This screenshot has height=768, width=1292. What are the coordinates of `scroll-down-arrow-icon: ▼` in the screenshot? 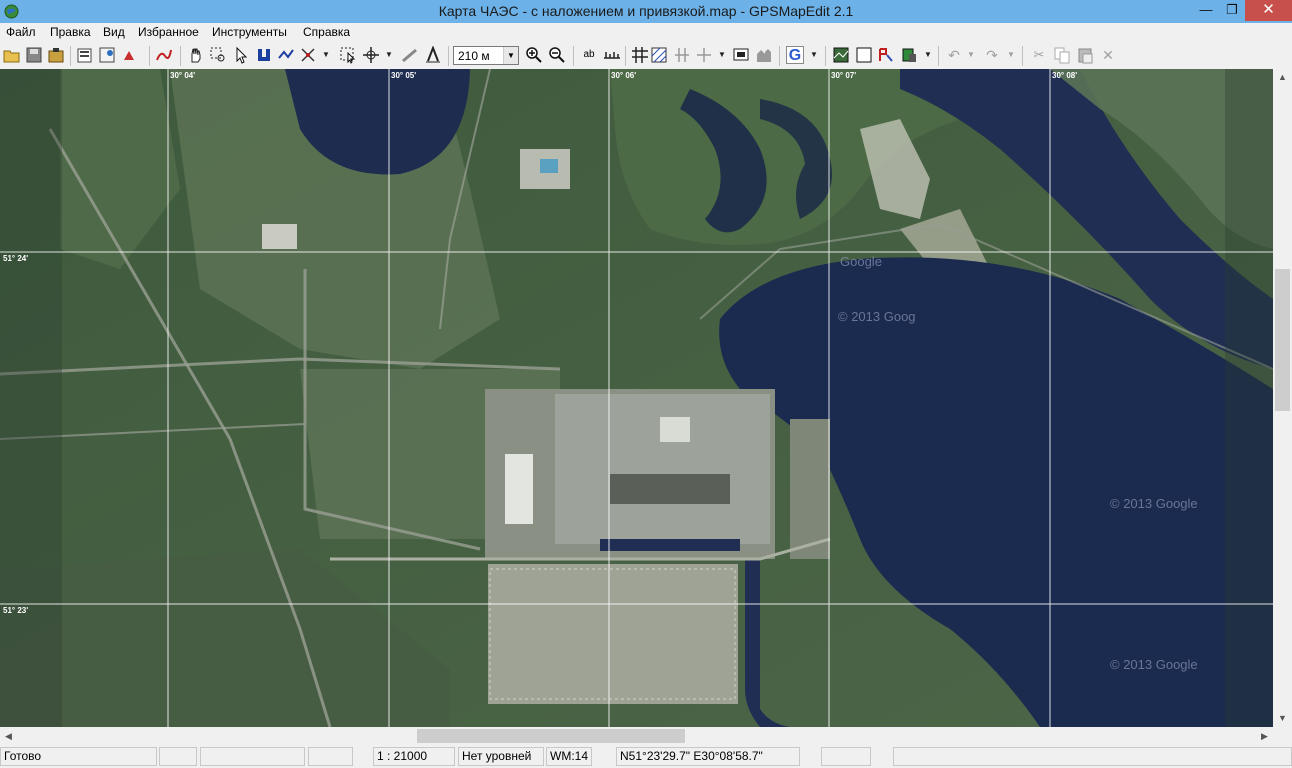 It's located at (1282, 718).